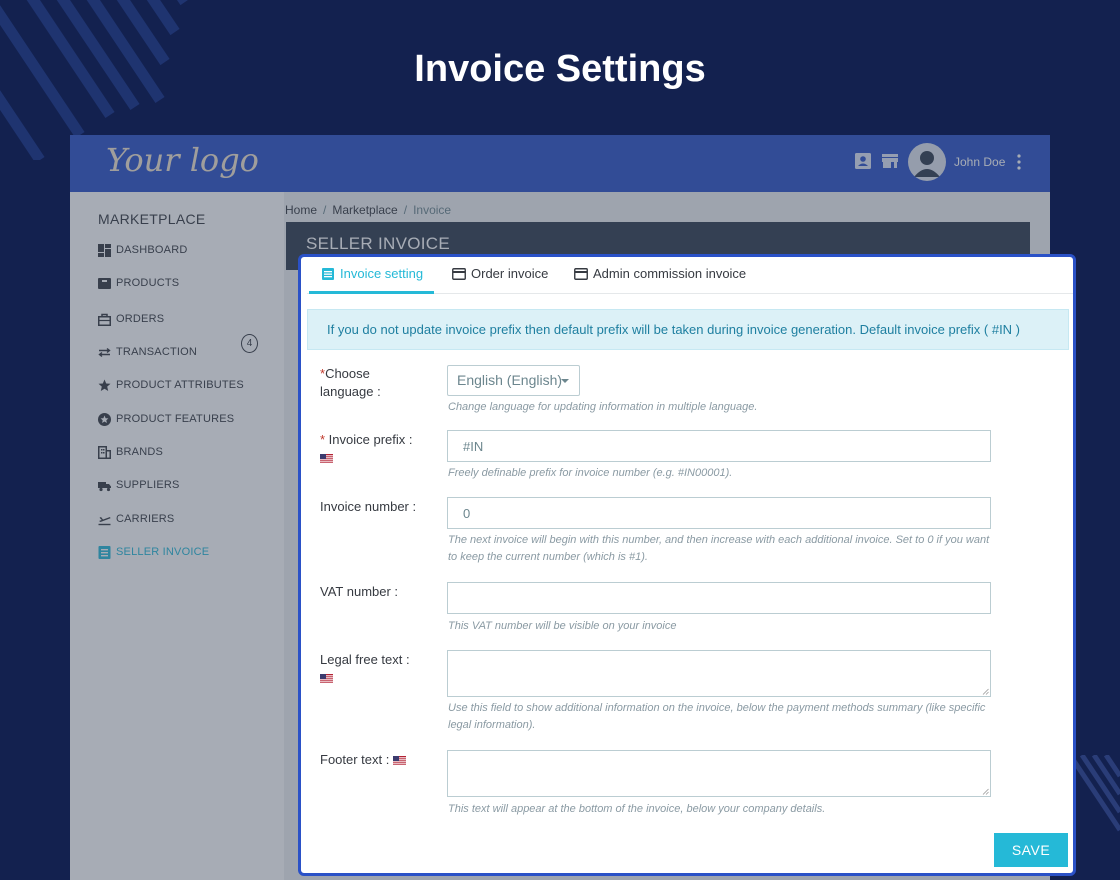  I want to click on legal-free-text-label: Legal free text :, so click(365, 669).